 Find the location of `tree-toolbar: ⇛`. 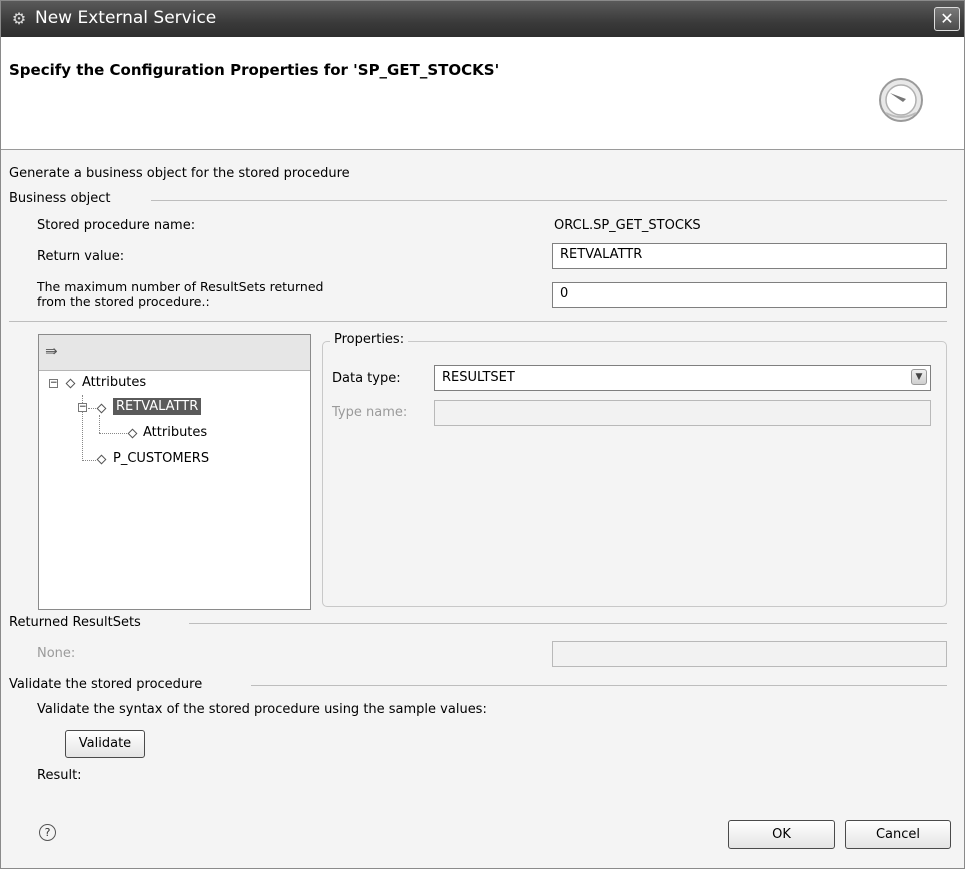

tree-toolbar: ⇛ is located at coordinates (174, 353).